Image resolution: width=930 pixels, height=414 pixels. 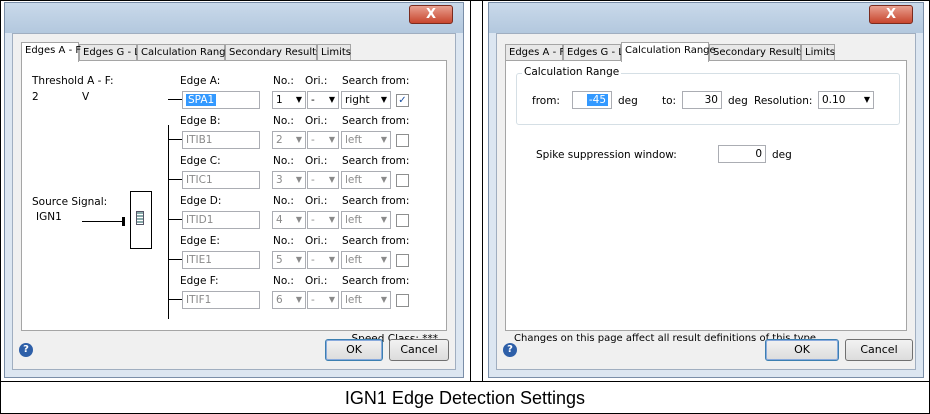 What do you see at coordinates (123, 221) in the screenshot?
I see `connector-arrow` at bounding box center [123, 221].